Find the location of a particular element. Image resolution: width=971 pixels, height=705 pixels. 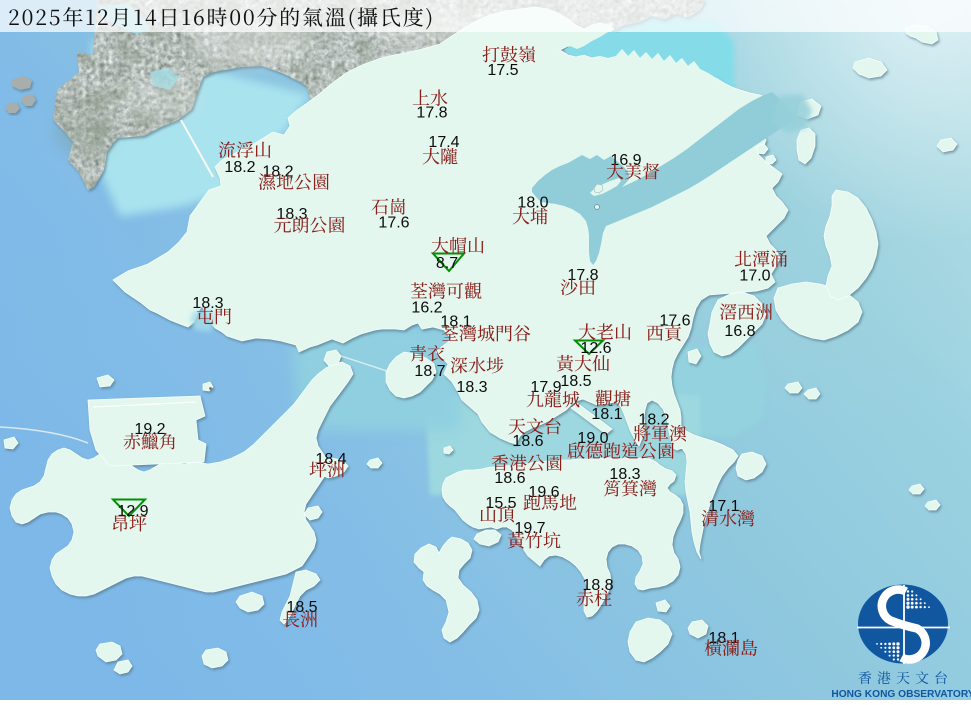

svg-text: 17.8 is located at coordinates (431, 113).